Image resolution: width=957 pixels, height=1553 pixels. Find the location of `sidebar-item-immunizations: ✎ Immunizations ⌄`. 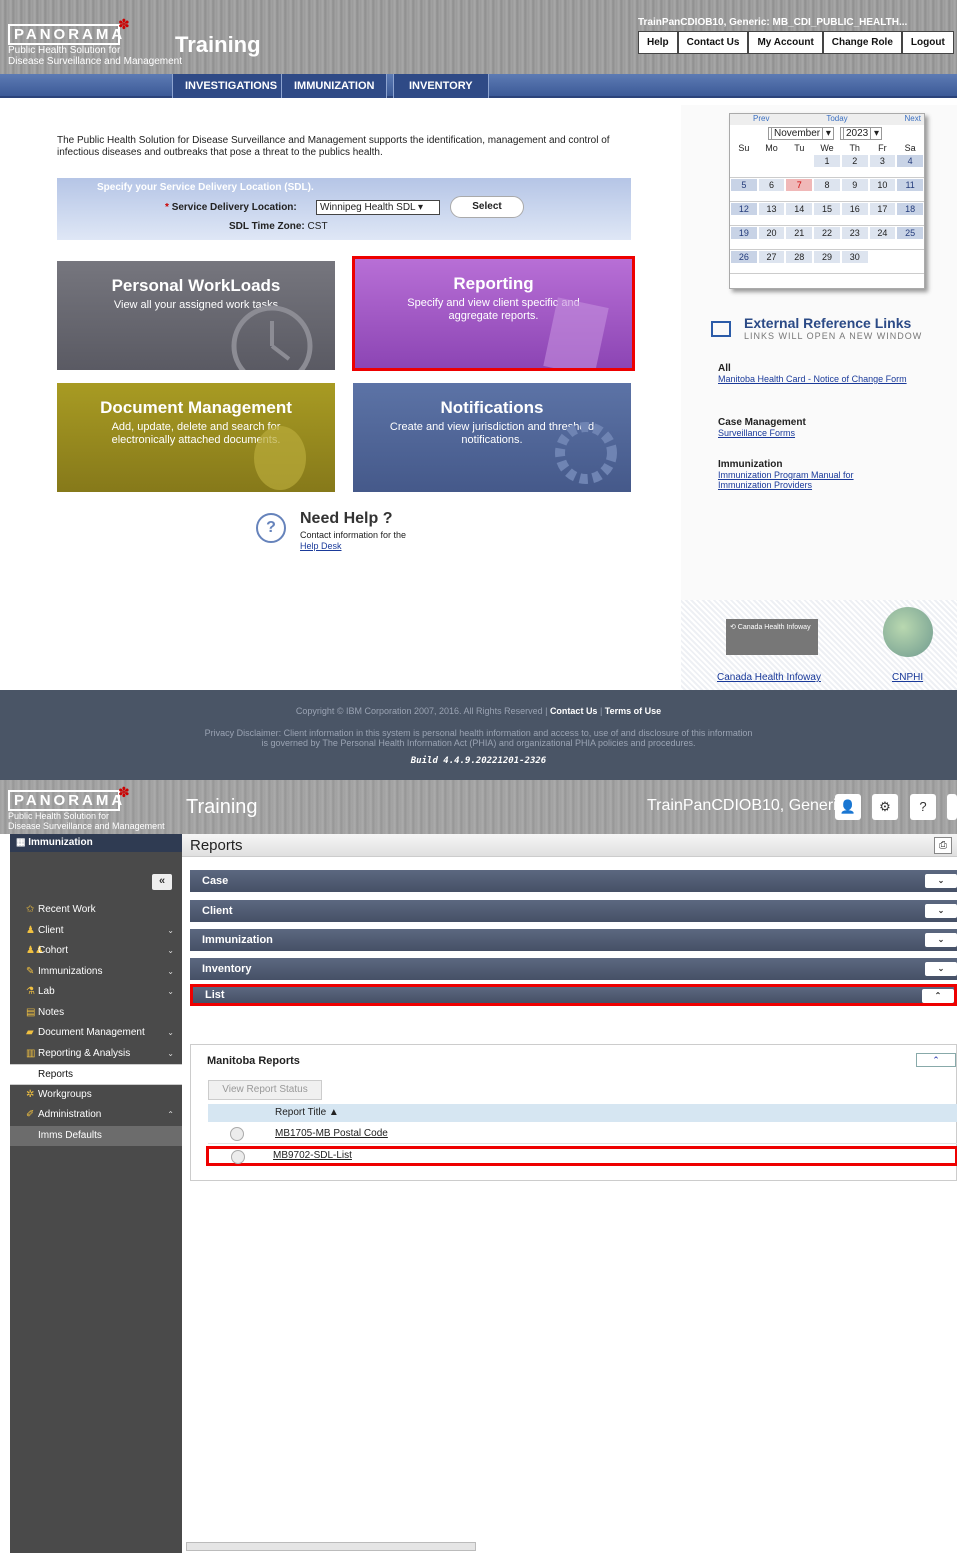

sidebar-item-immunizations: ✎ Immunizations ⌄ is located at coordinates (96, 972).